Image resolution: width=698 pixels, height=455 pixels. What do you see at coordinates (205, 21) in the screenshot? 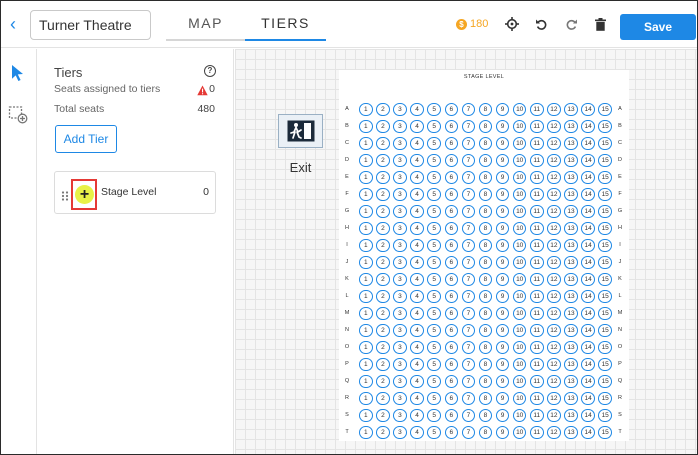
I see `tab-map: MAP` at bounding box center [205, 21].